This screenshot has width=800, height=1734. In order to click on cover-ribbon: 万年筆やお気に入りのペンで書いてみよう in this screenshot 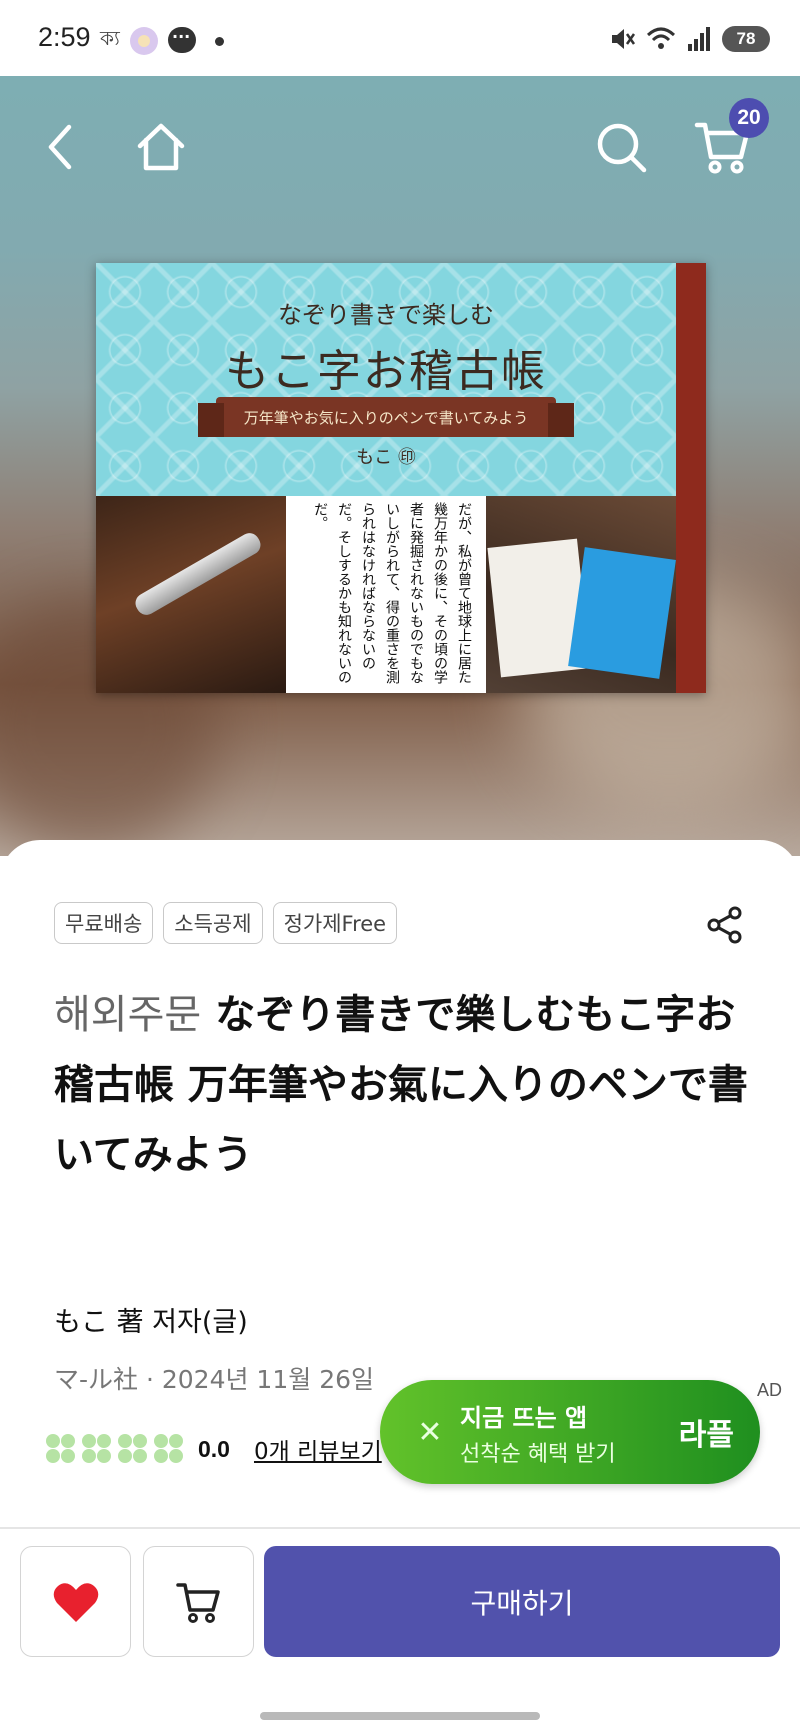, I will do `click(386, 417)`.